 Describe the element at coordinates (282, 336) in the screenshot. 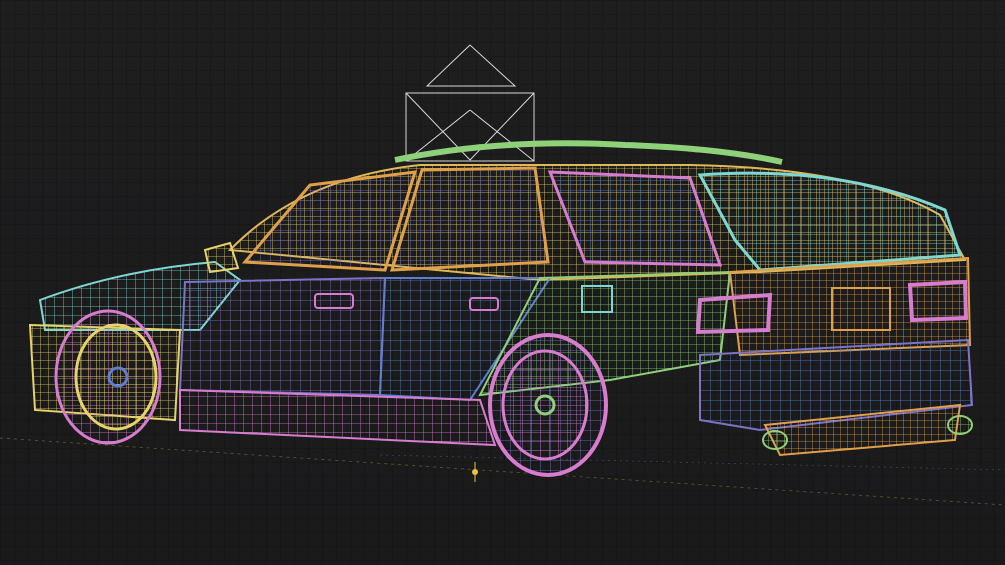

I see `door-front` at that location.